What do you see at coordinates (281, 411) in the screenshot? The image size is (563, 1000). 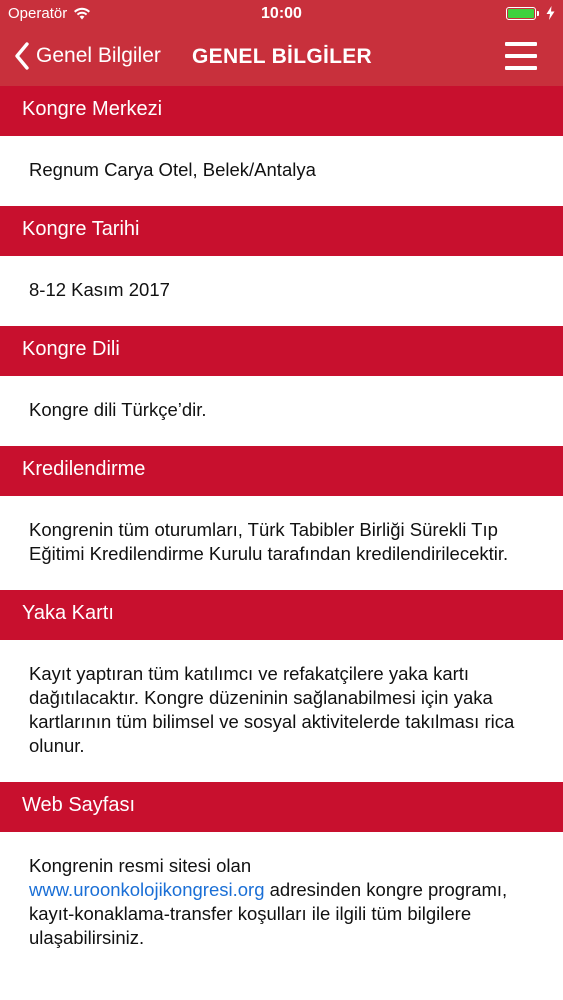 I see `section-body-kongre-dili: Kongre dili Türkçe’dir.` at bounding box center [281, 411].